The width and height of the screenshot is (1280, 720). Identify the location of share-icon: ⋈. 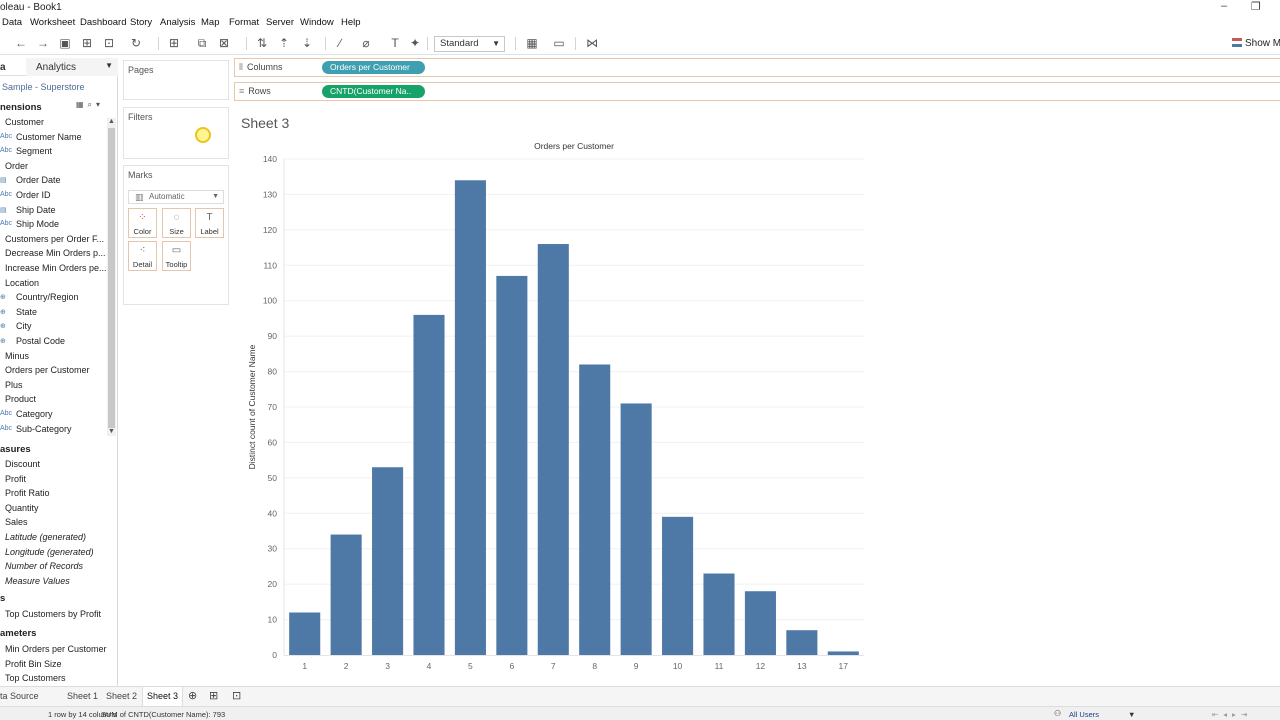
(592, 43).